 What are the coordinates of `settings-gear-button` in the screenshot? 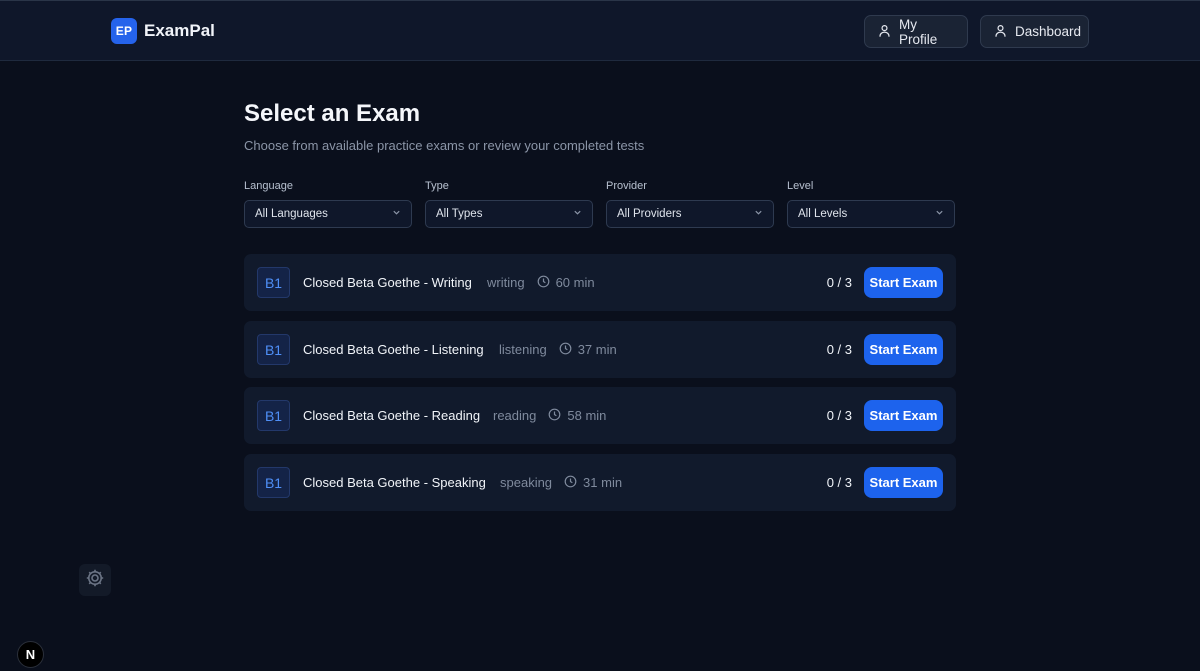 It's located at (95, 580).